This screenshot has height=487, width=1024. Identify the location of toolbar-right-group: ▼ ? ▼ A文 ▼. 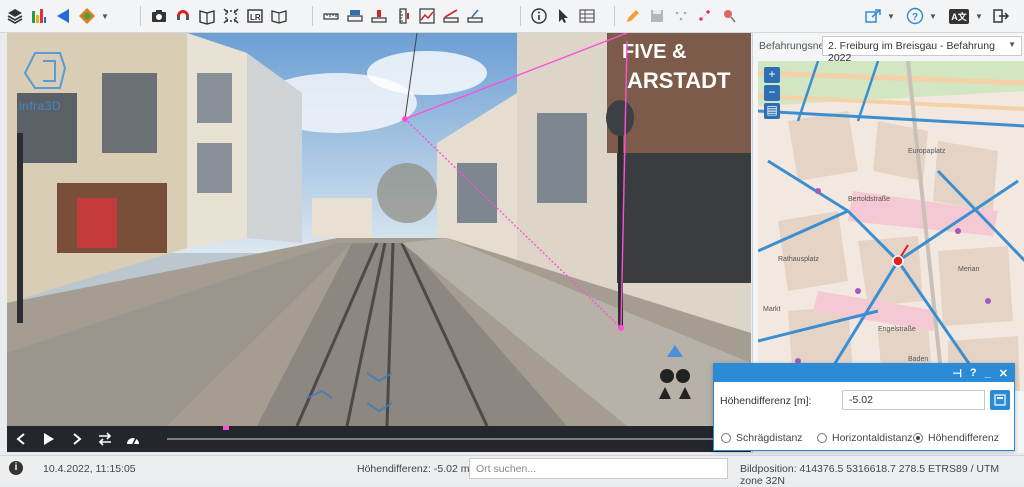
(938, 16).